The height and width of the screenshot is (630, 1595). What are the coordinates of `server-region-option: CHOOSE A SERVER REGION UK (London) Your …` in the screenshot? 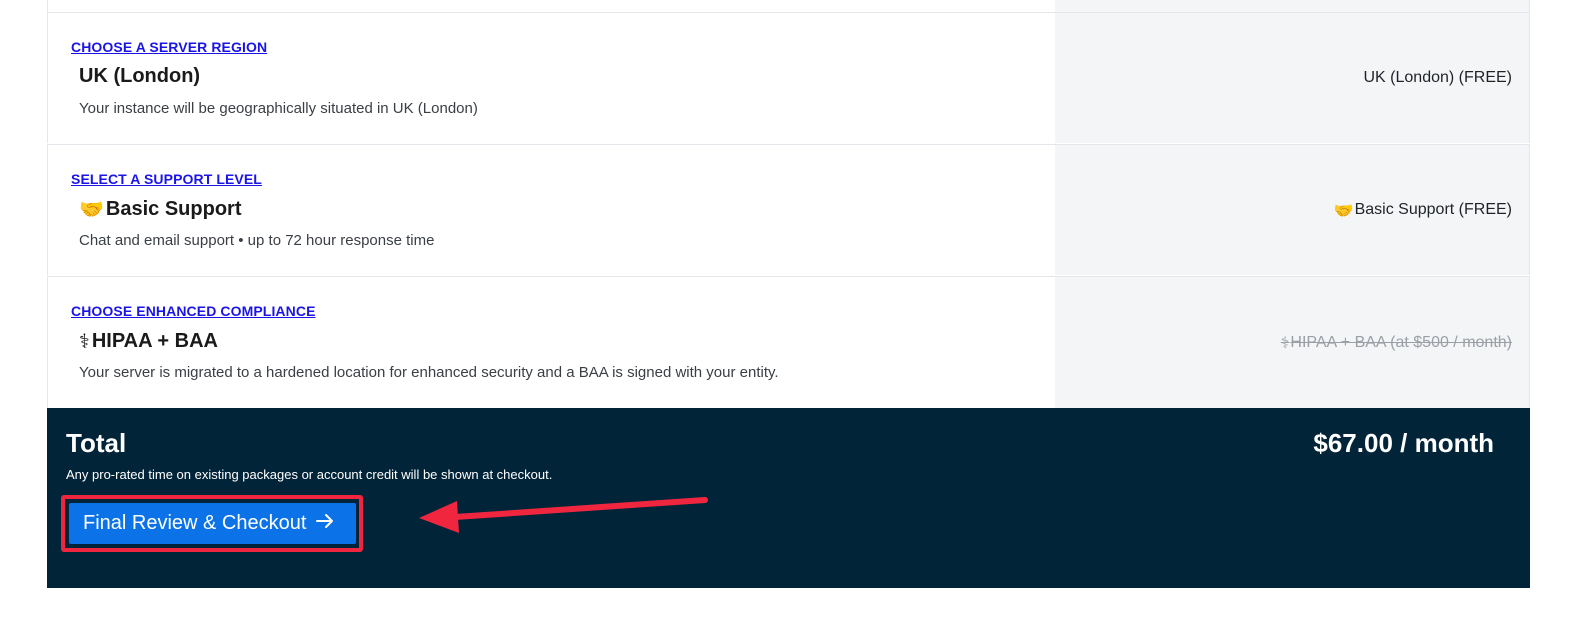 It's located at (551, 78).